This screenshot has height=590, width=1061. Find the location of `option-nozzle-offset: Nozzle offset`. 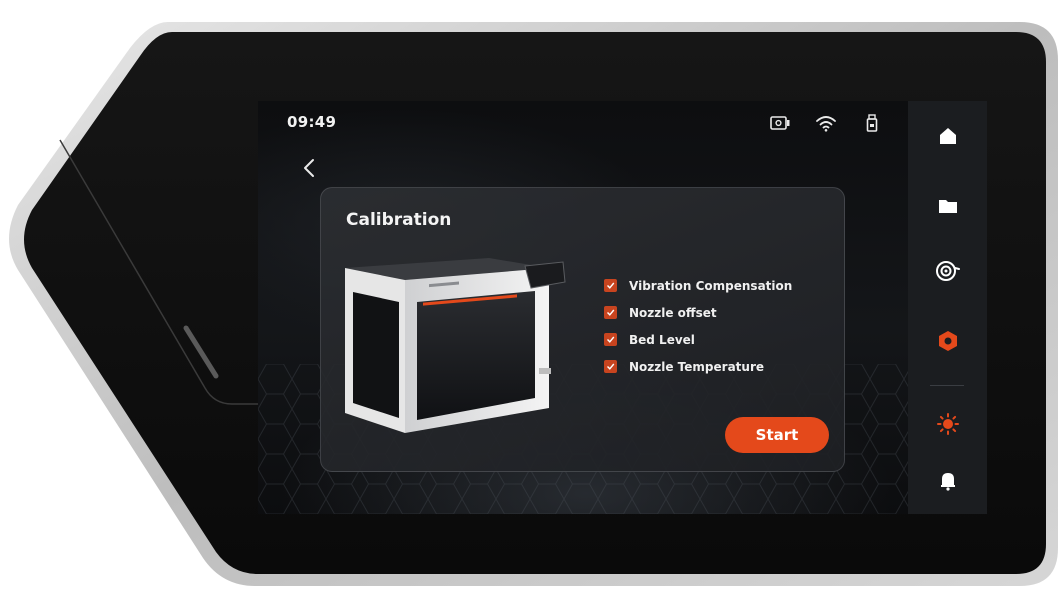

option-nozzle-offset: Nozzle offset is located at coordinates (698, 312).